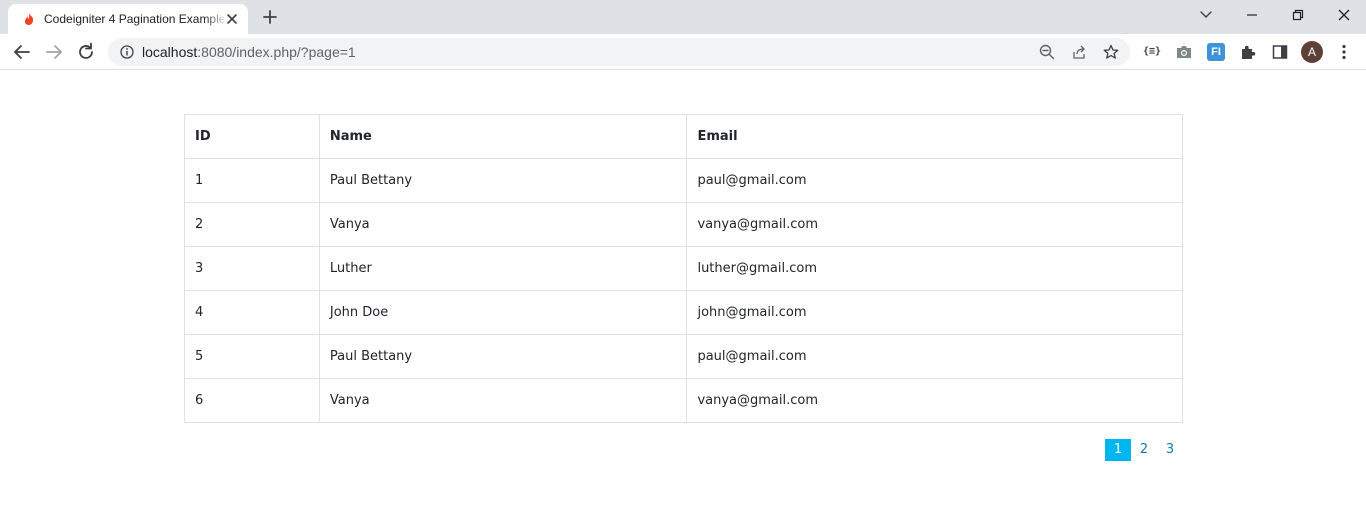 The image size is (1366, 520). Describe the element at coordinates (127, 52) in the screenshot. I see `site-info-icon` at that location.